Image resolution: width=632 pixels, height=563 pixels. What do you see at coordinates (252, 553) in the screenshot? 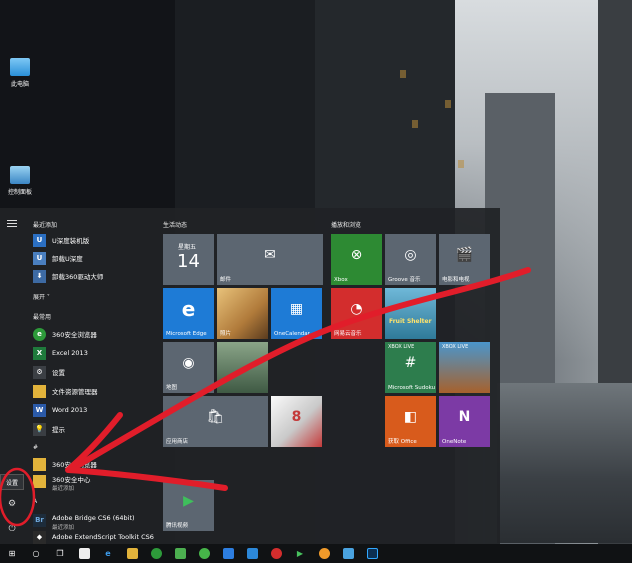
I see `app-taskbar-icon` at bounding box center [252, 553].